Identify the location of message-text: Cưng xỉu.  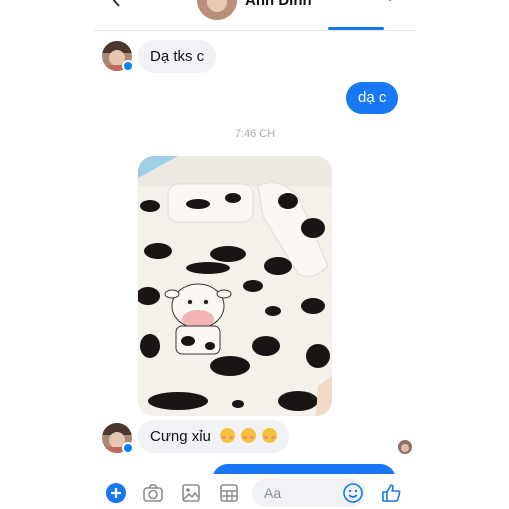
(180, 436).